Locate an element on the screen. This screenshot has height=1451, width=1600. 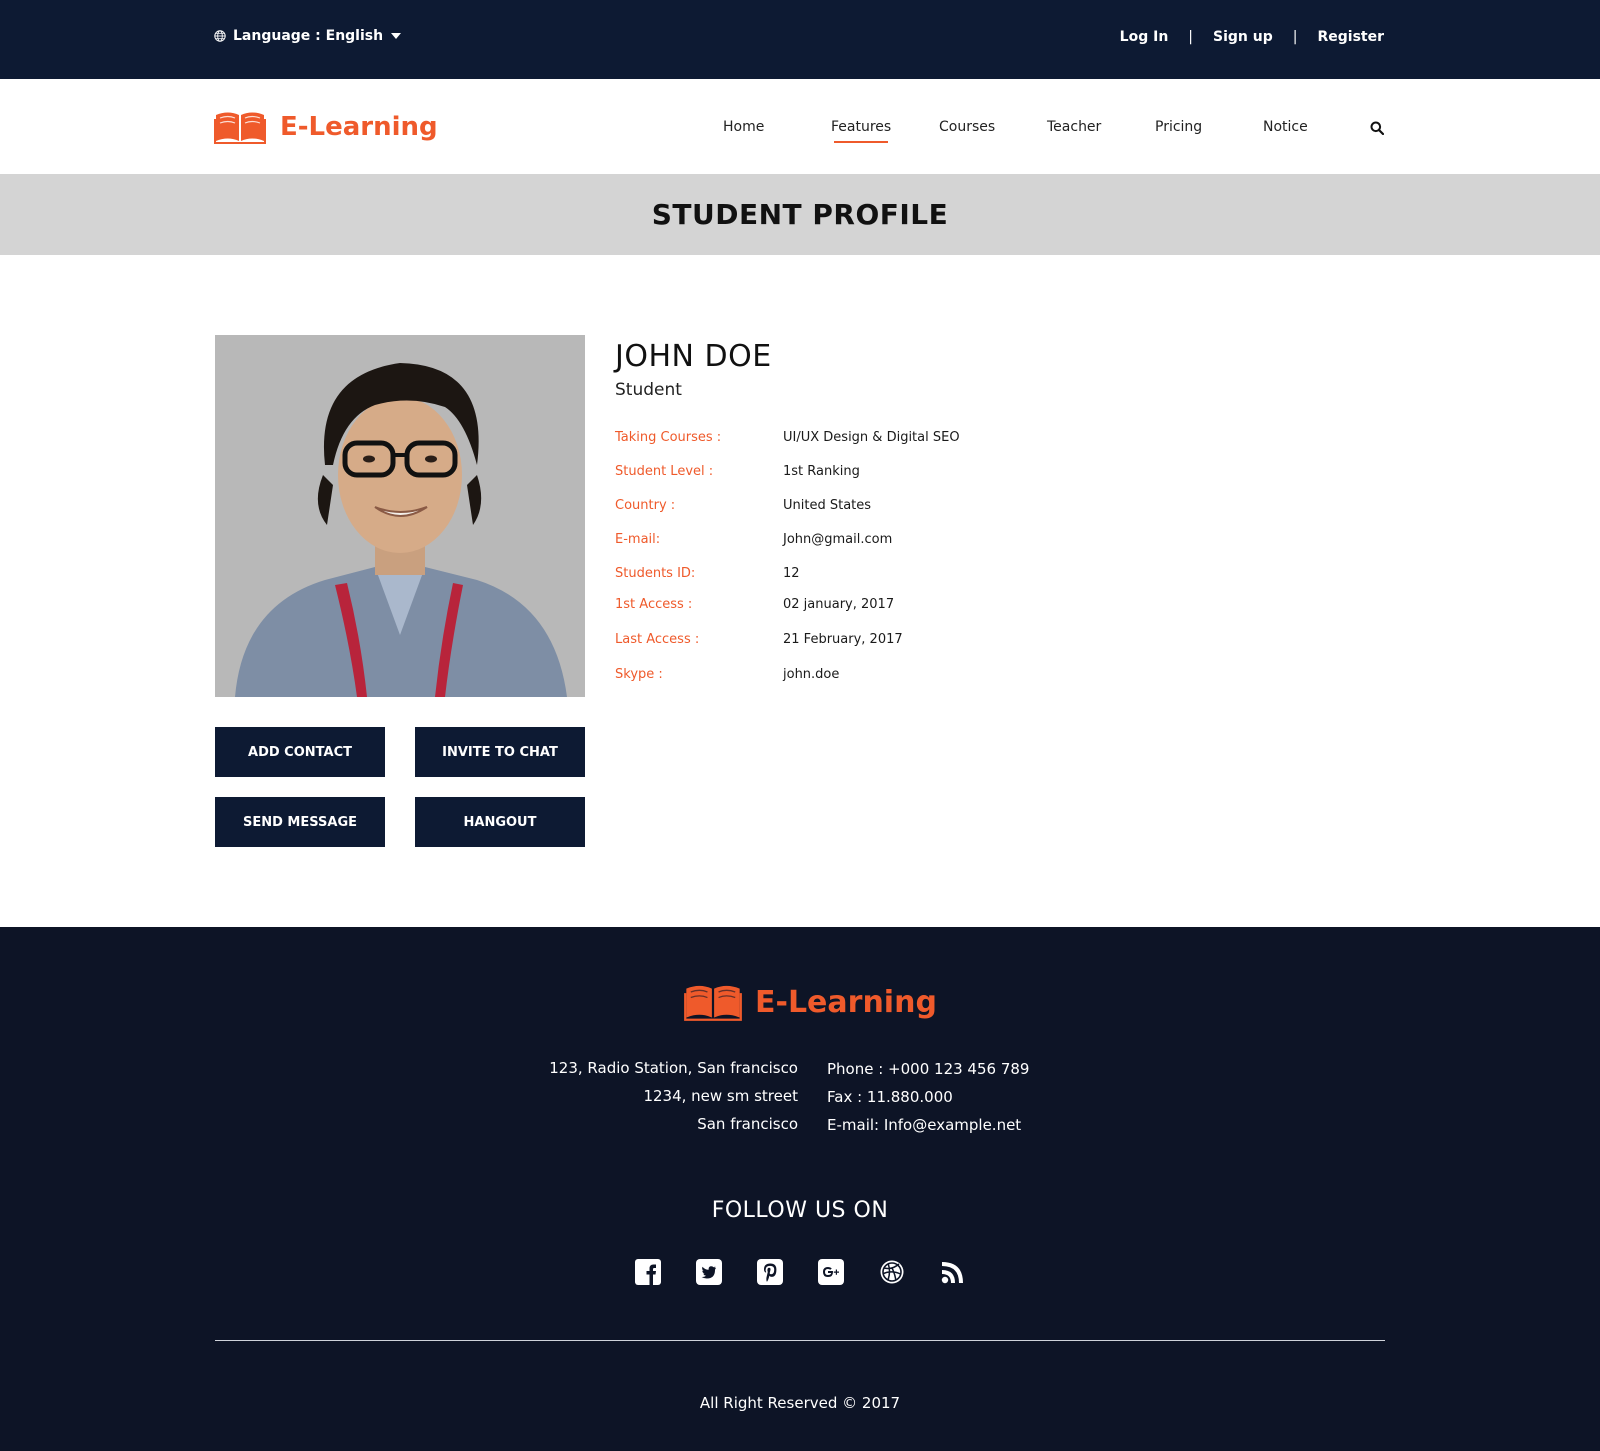
auth-links: Log In | Sign up | Register is located at coordinates (1252, 37).